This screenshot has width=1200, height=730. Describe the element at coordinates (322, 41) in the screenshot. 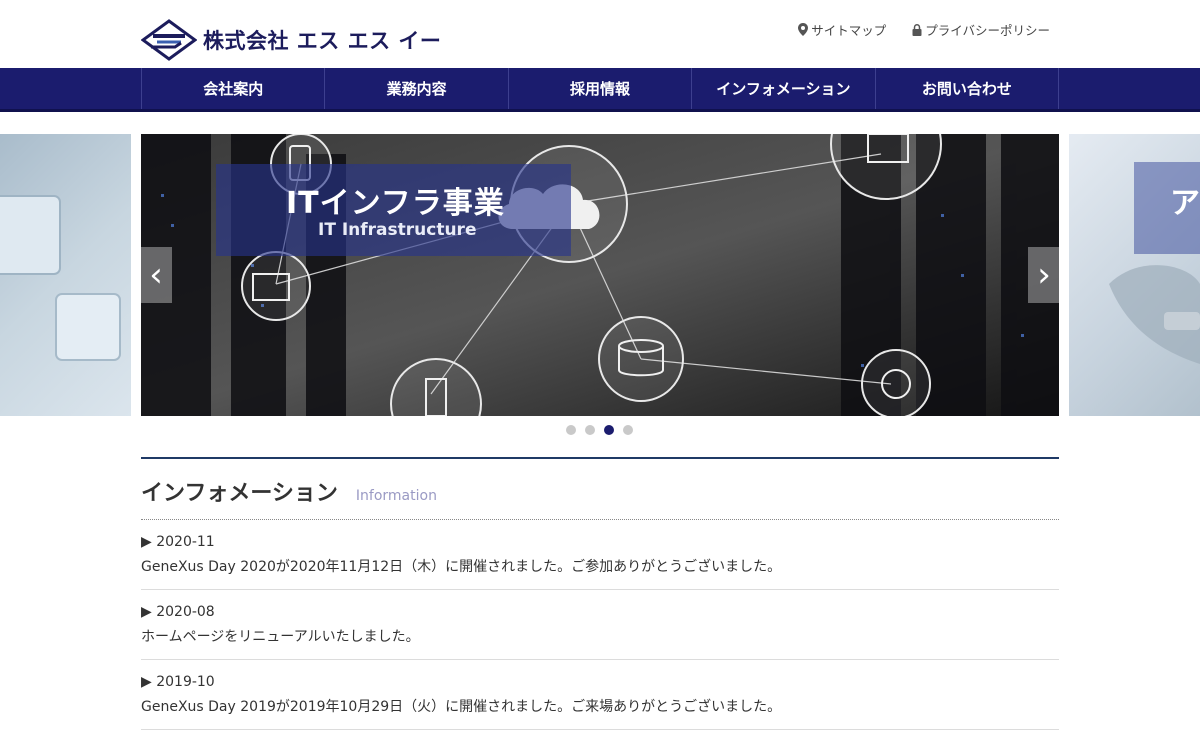

I see `company-name: 株式会社 エス エス イー` at that location.